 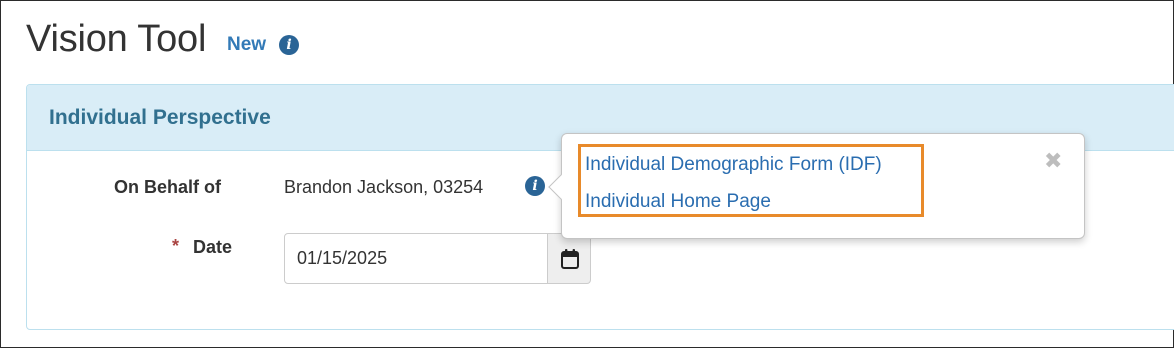 I want to click on close-icon: ✖, so click(x=1053, y=161).